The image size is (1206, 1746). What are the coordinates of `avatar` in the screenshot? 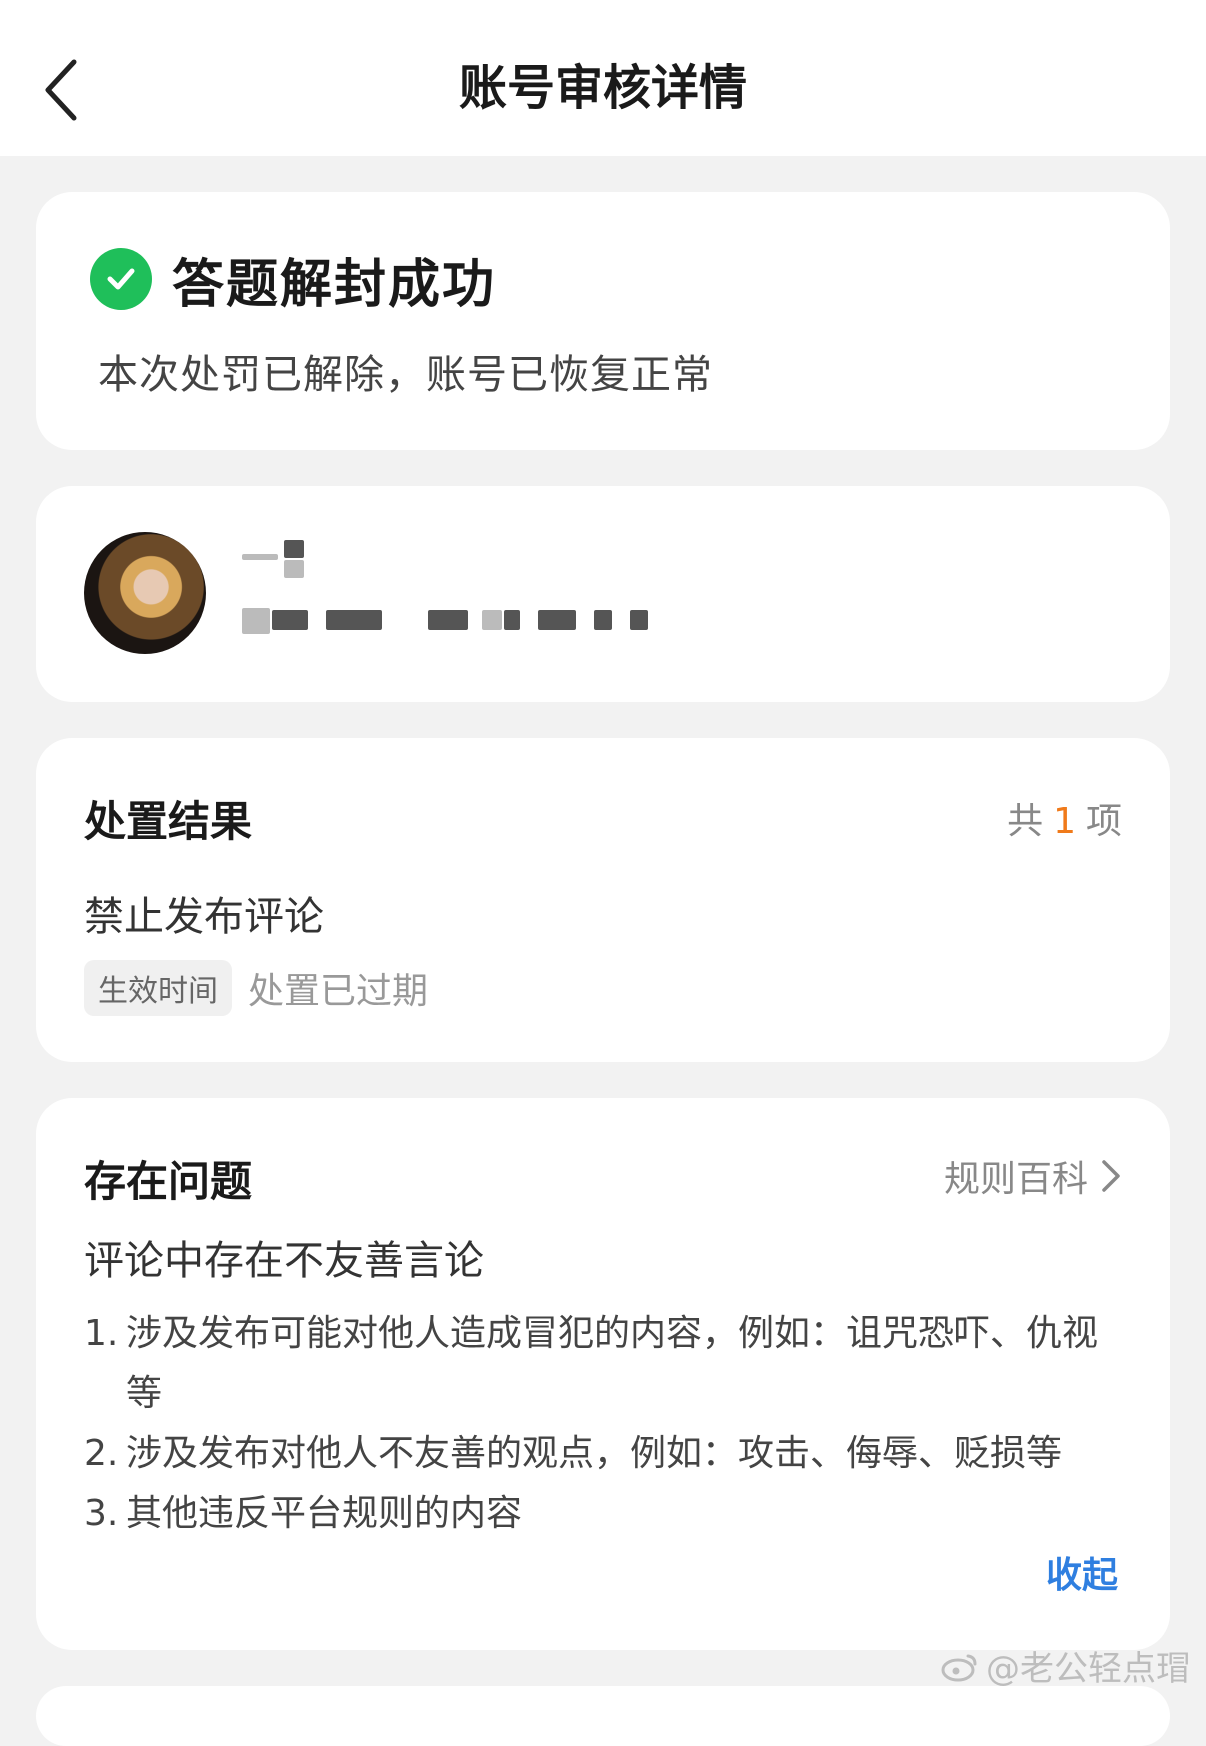 It's located at (145, 593).